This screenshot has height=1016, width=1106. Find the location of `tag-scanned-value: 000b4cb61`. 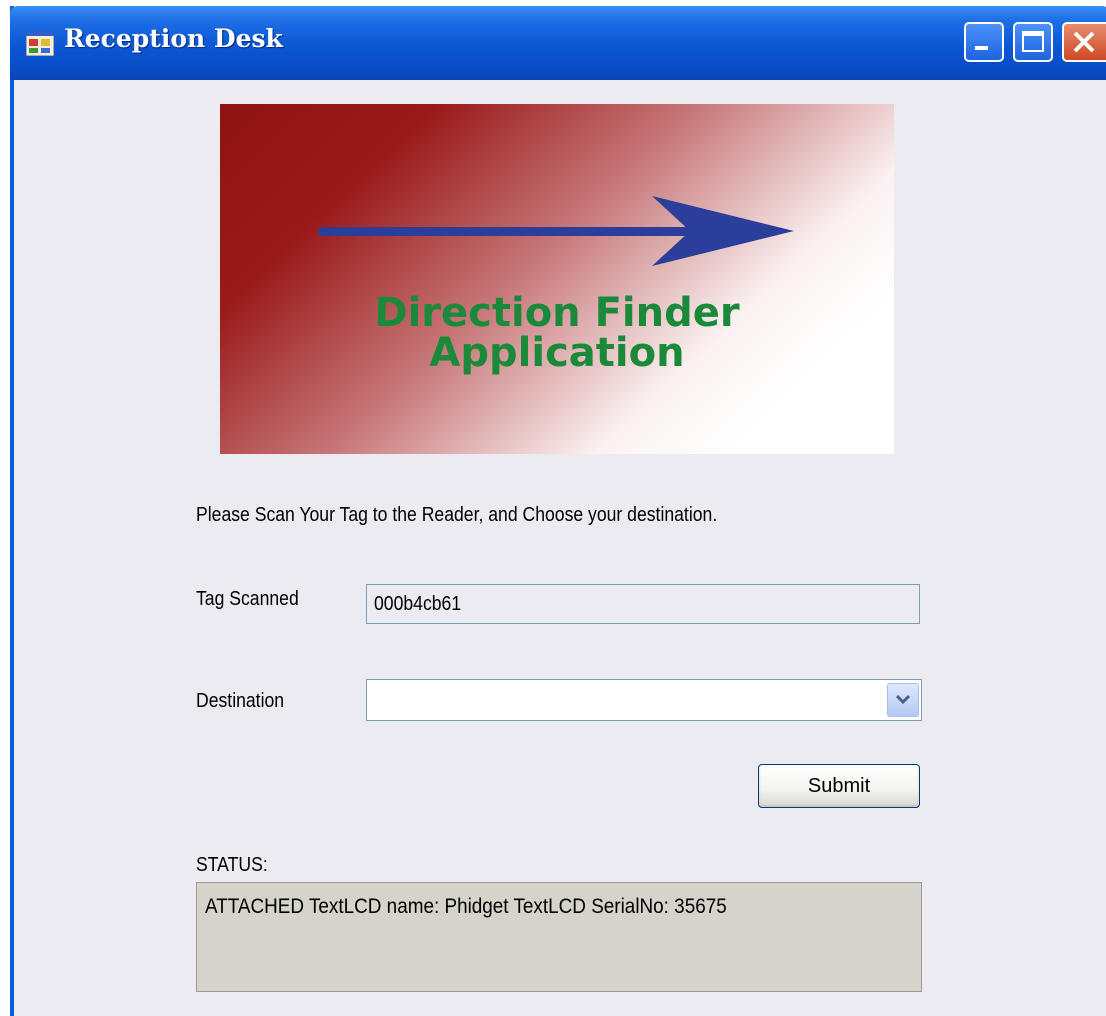

tag-scanned-value: 000b4cb61 is located at coordinates (418, 604).